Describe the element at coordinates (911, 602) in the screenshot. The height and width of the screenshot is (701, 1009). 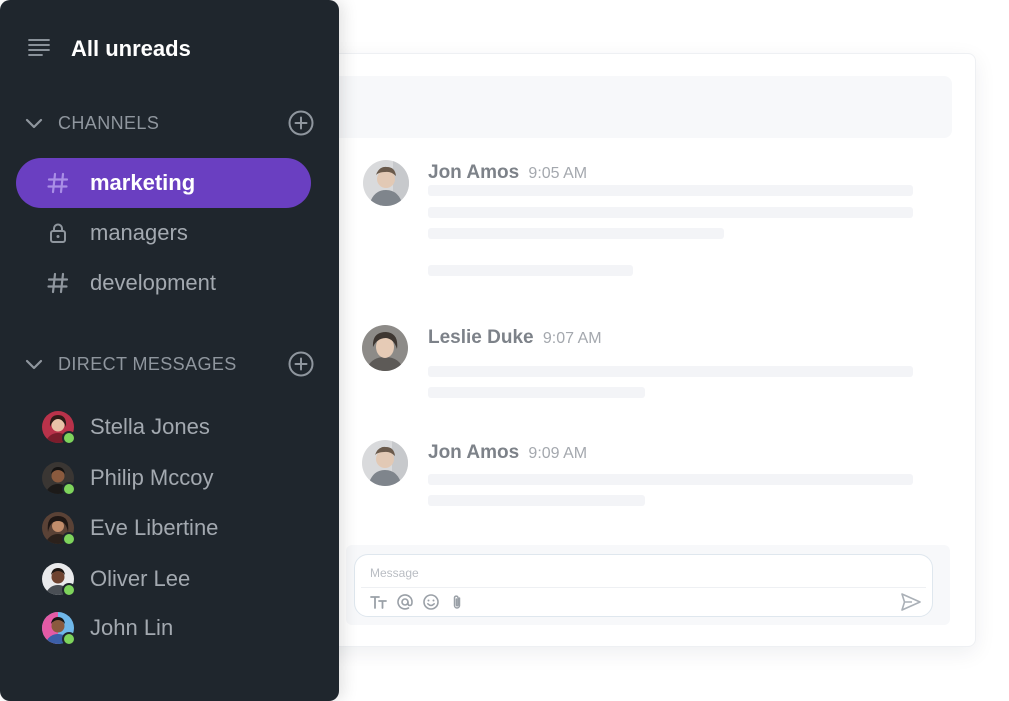
I see `send-icon` at that location.